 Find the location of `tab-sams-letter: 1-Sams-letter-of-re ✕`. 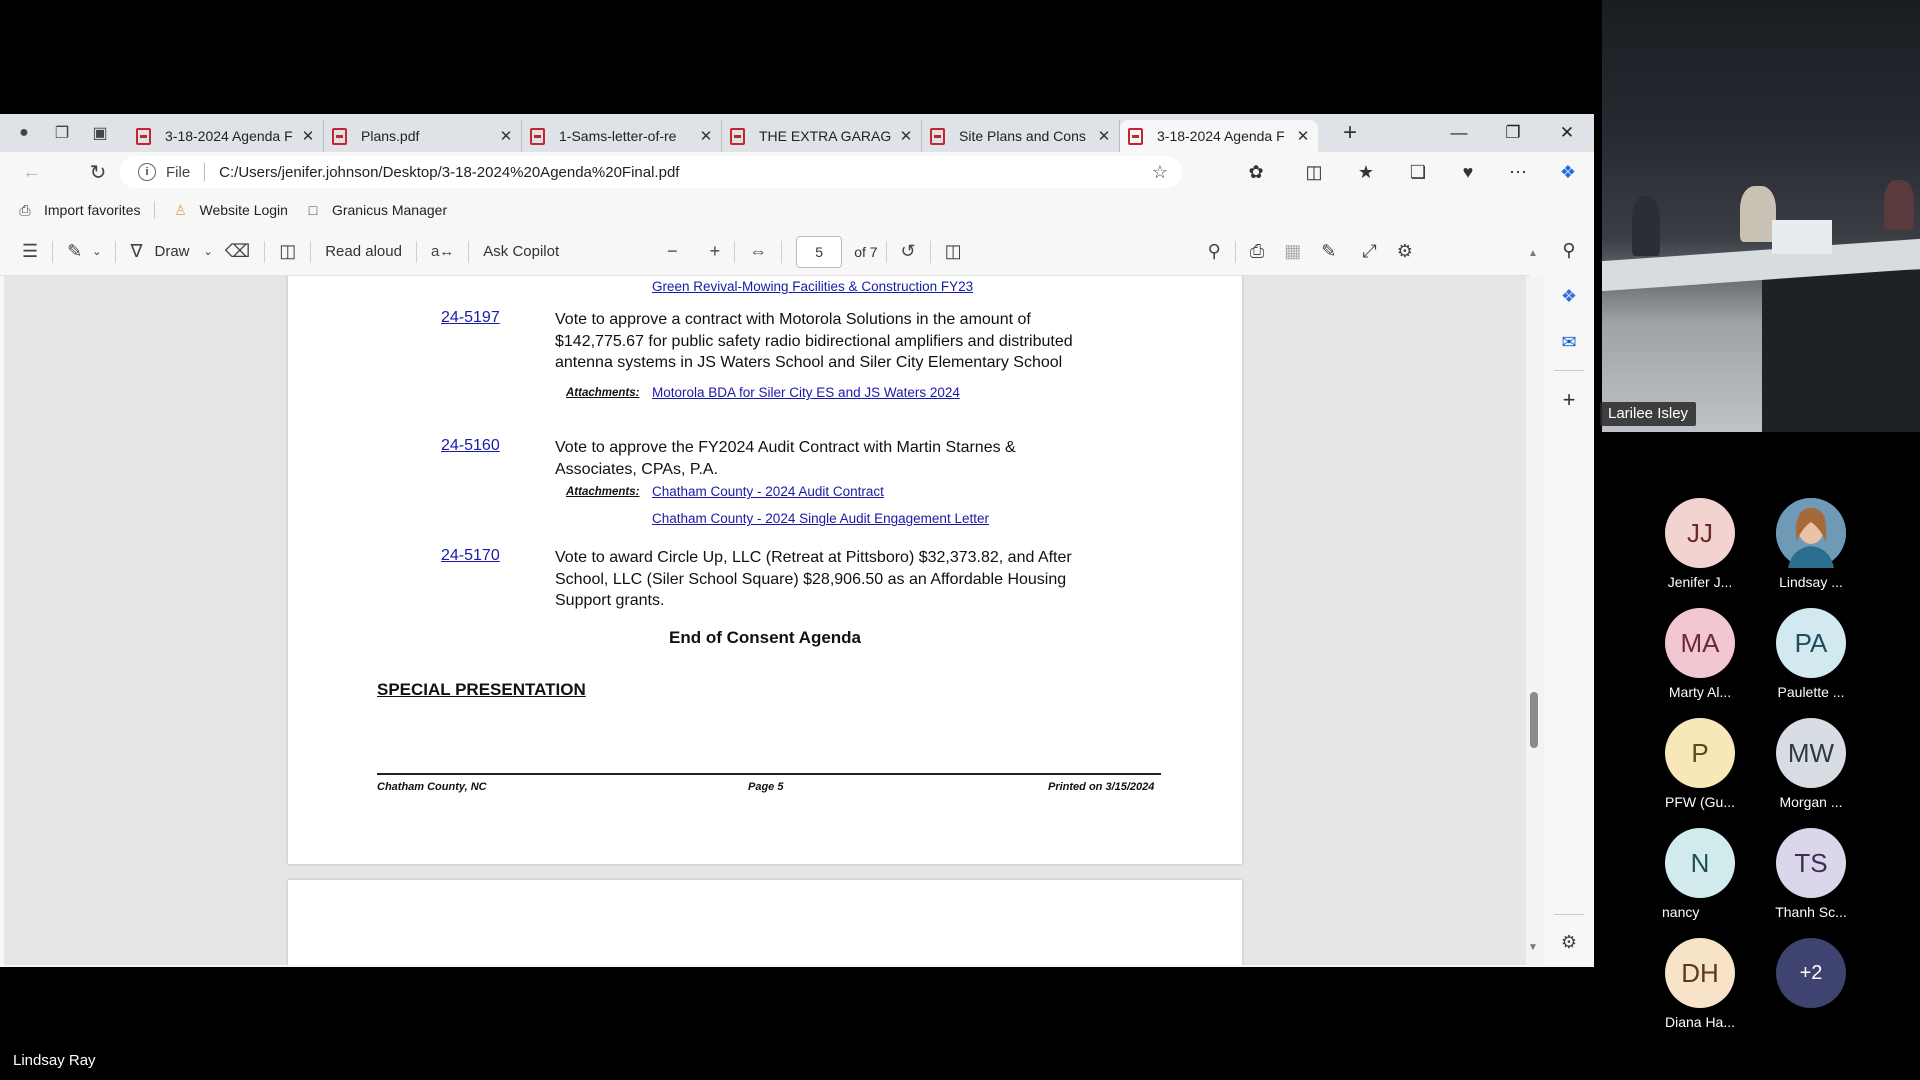

tab-sams-letter: 1-Sams-letter-of-re ✕ is located at coordinates (622, 136).